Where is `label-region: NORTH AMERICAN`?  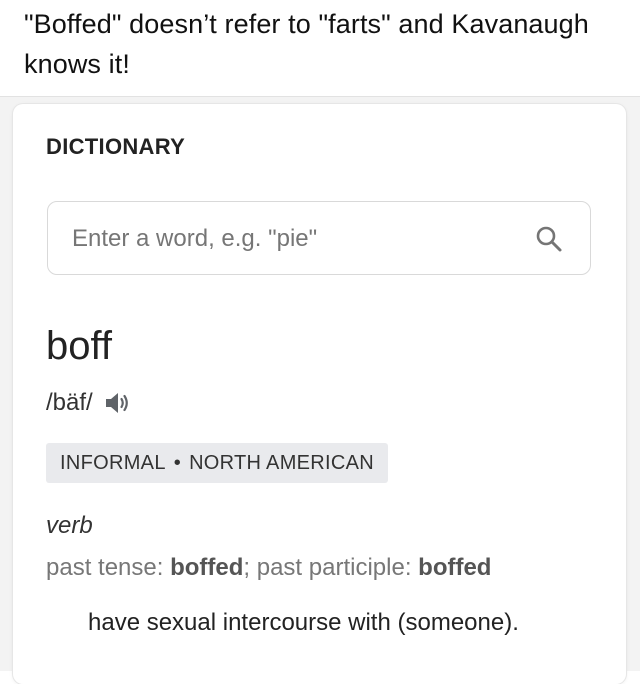 label-region: NORTH AMERICAN is located at coordinates (282, 462).